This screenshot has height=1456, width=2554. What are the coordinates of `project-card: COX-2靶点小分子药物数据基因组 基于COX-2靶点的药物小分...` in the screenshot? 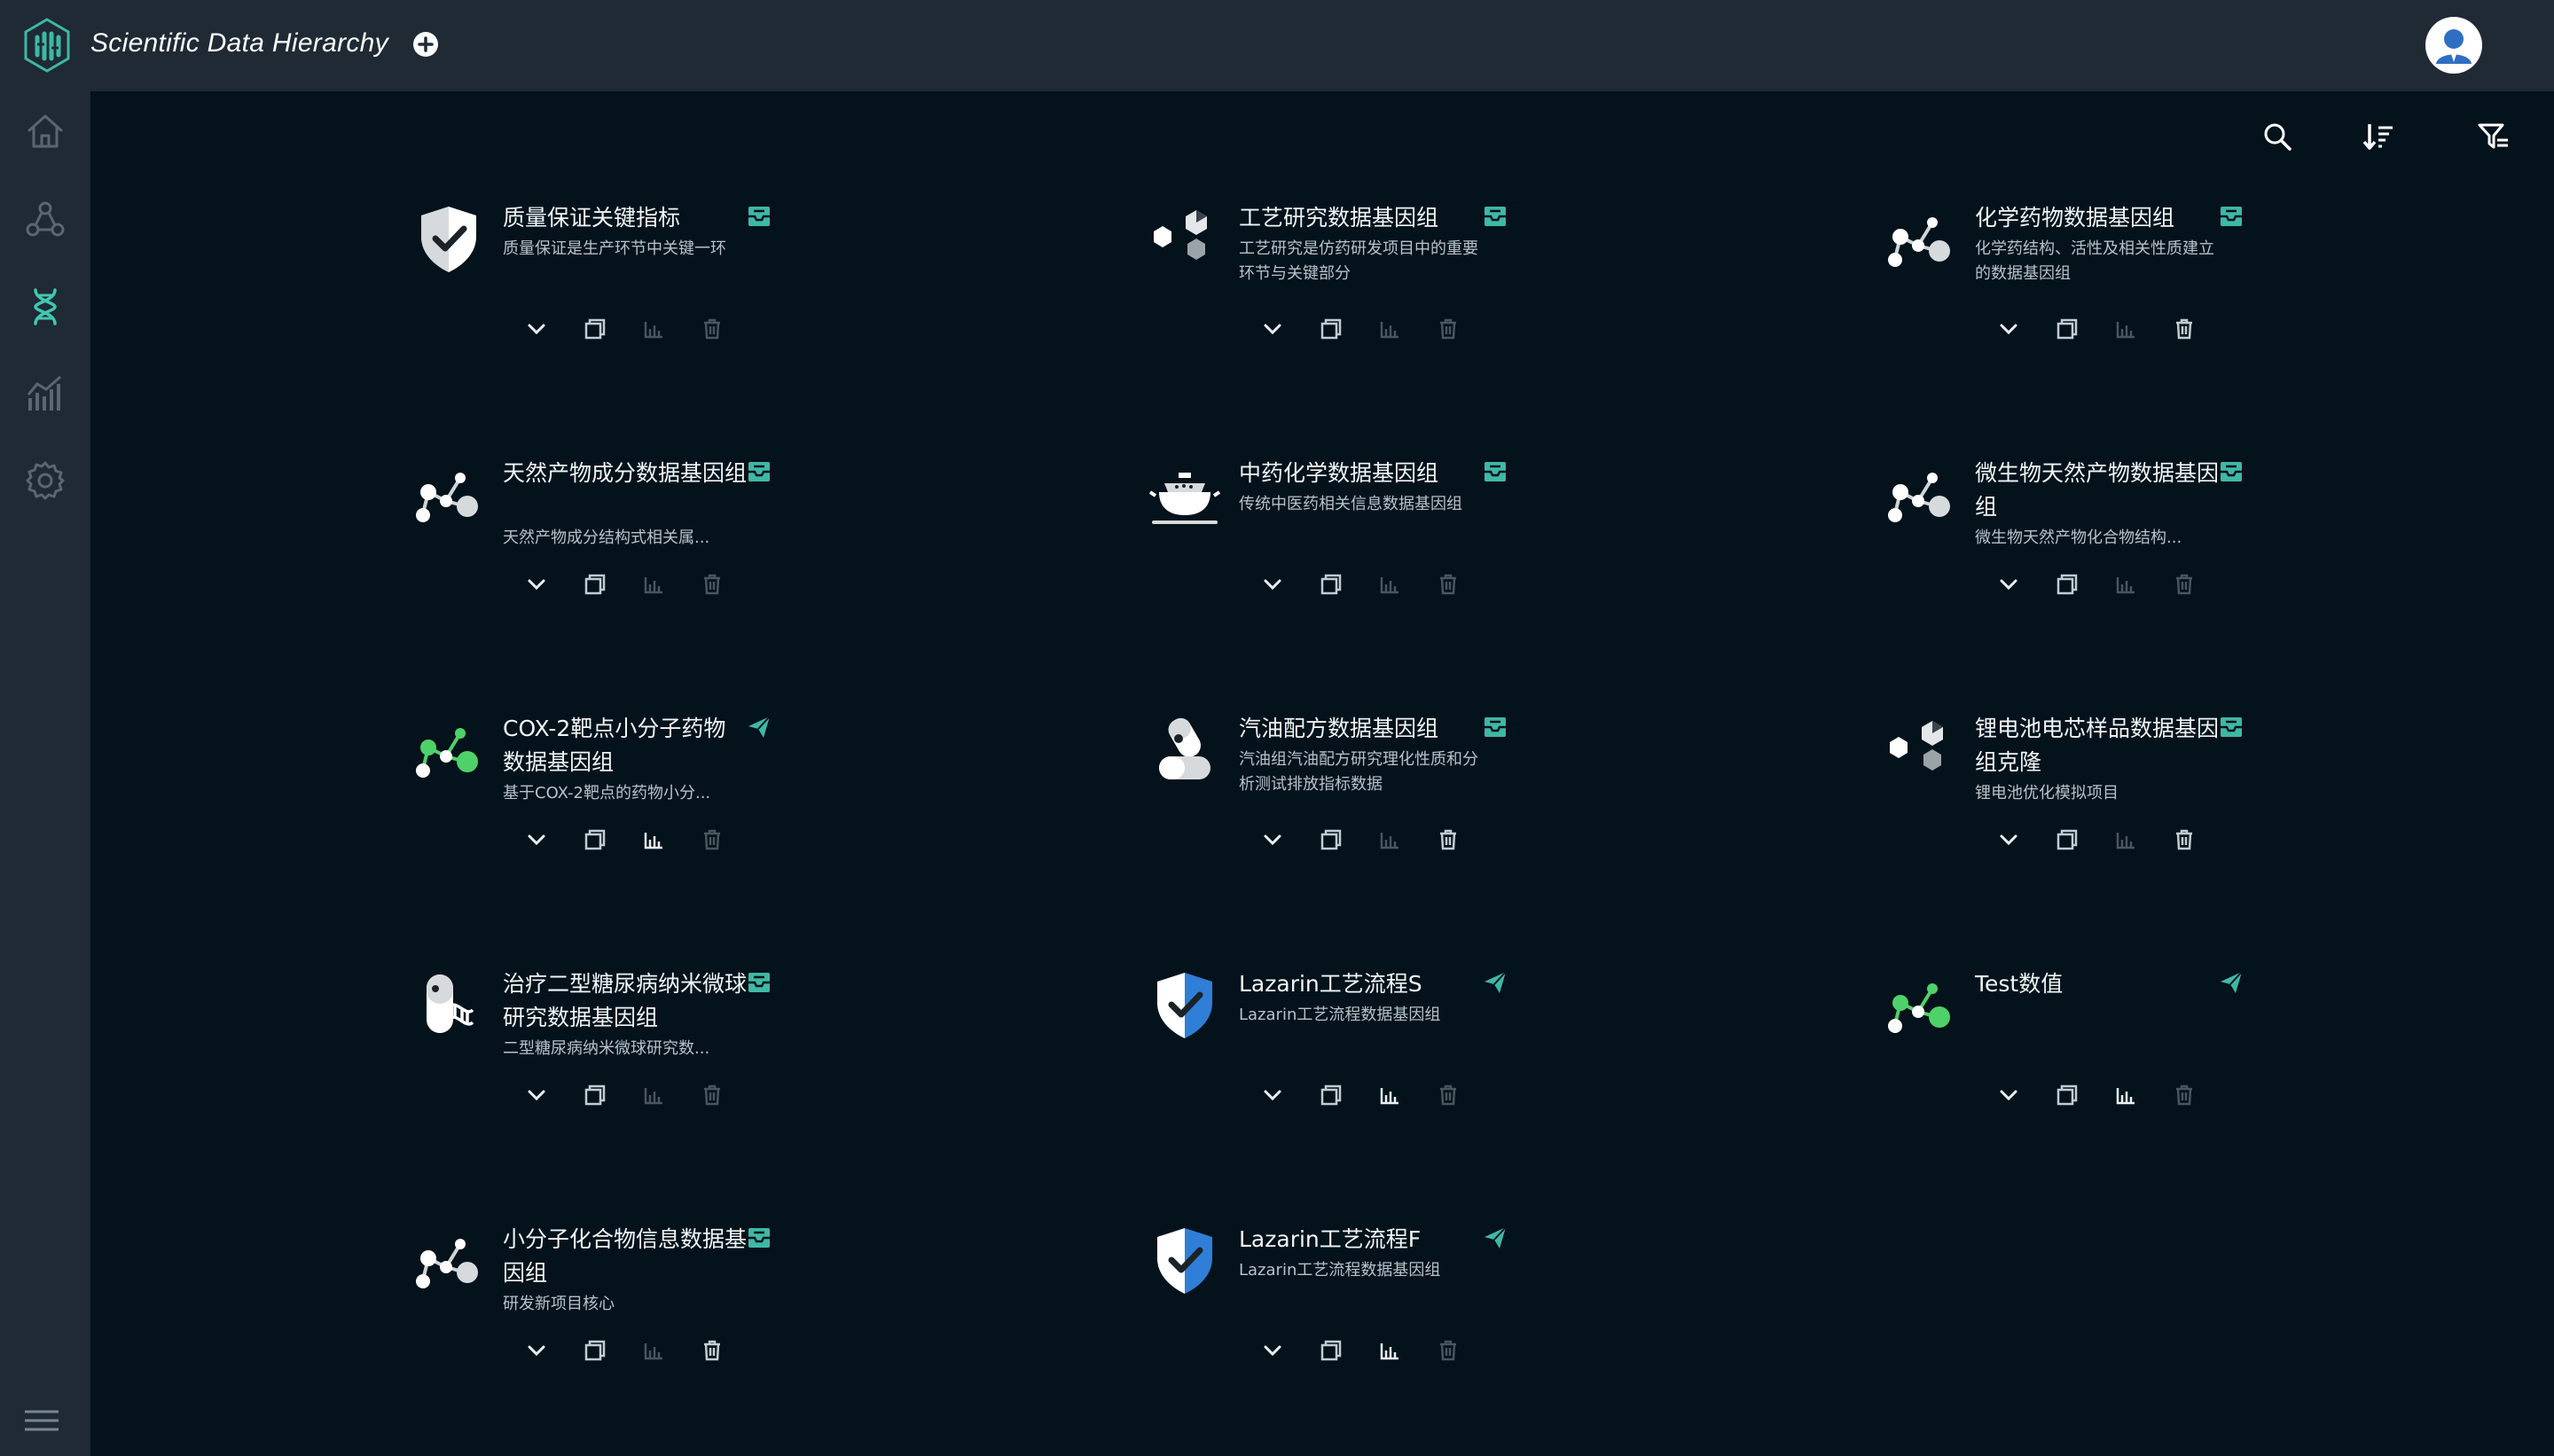 It's located at (591, 827).